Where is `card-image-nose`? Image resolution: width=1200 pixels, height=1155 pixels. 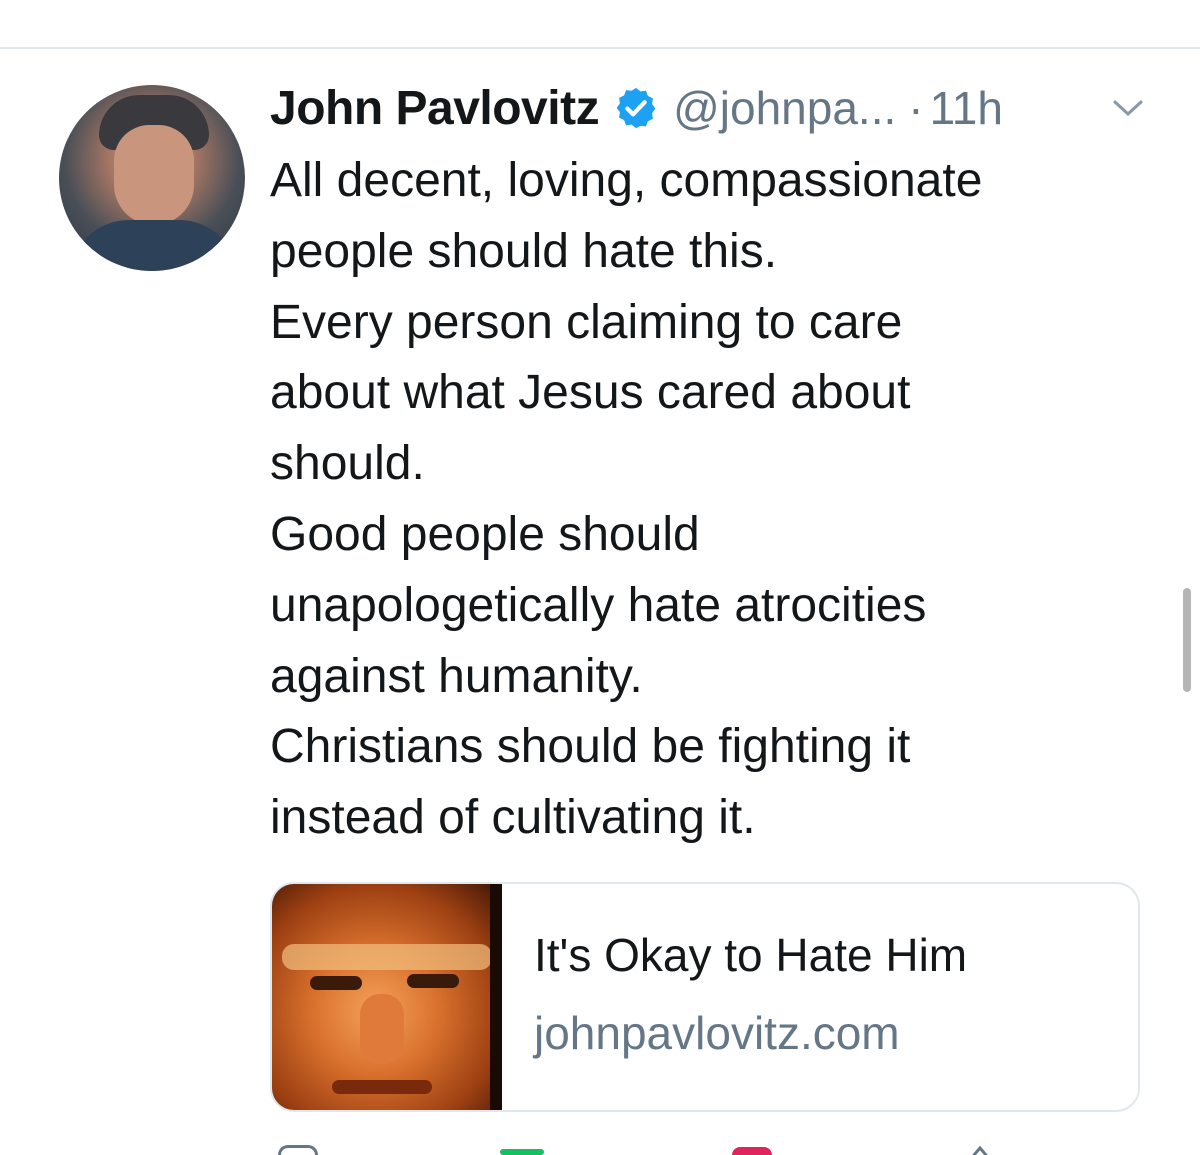
card-image-nose is located at coordinates (382, 1029).